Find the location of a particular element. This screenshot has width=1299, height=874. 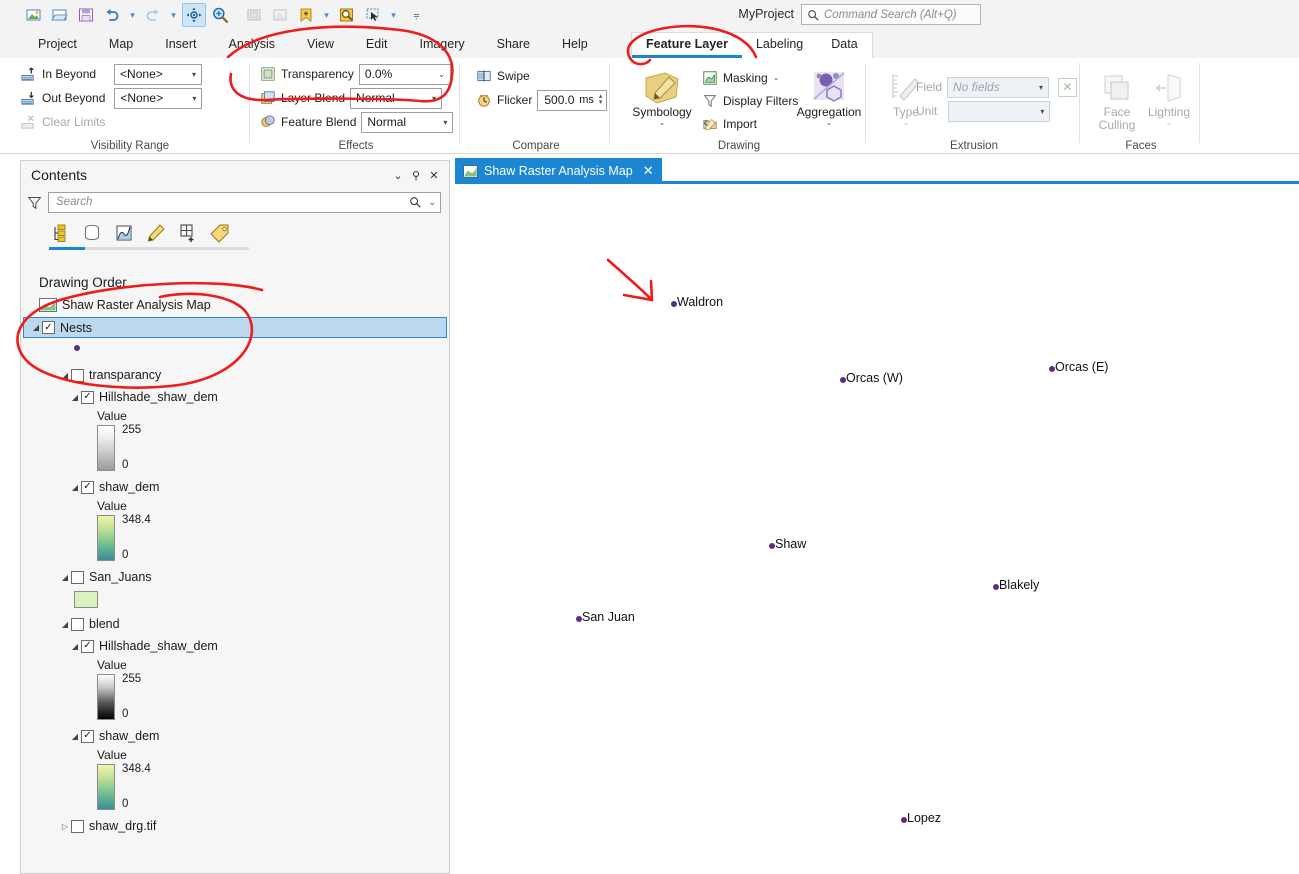

command-search-placeholder: Command Search (Alt+Q) is located at coordinates (890, 14).